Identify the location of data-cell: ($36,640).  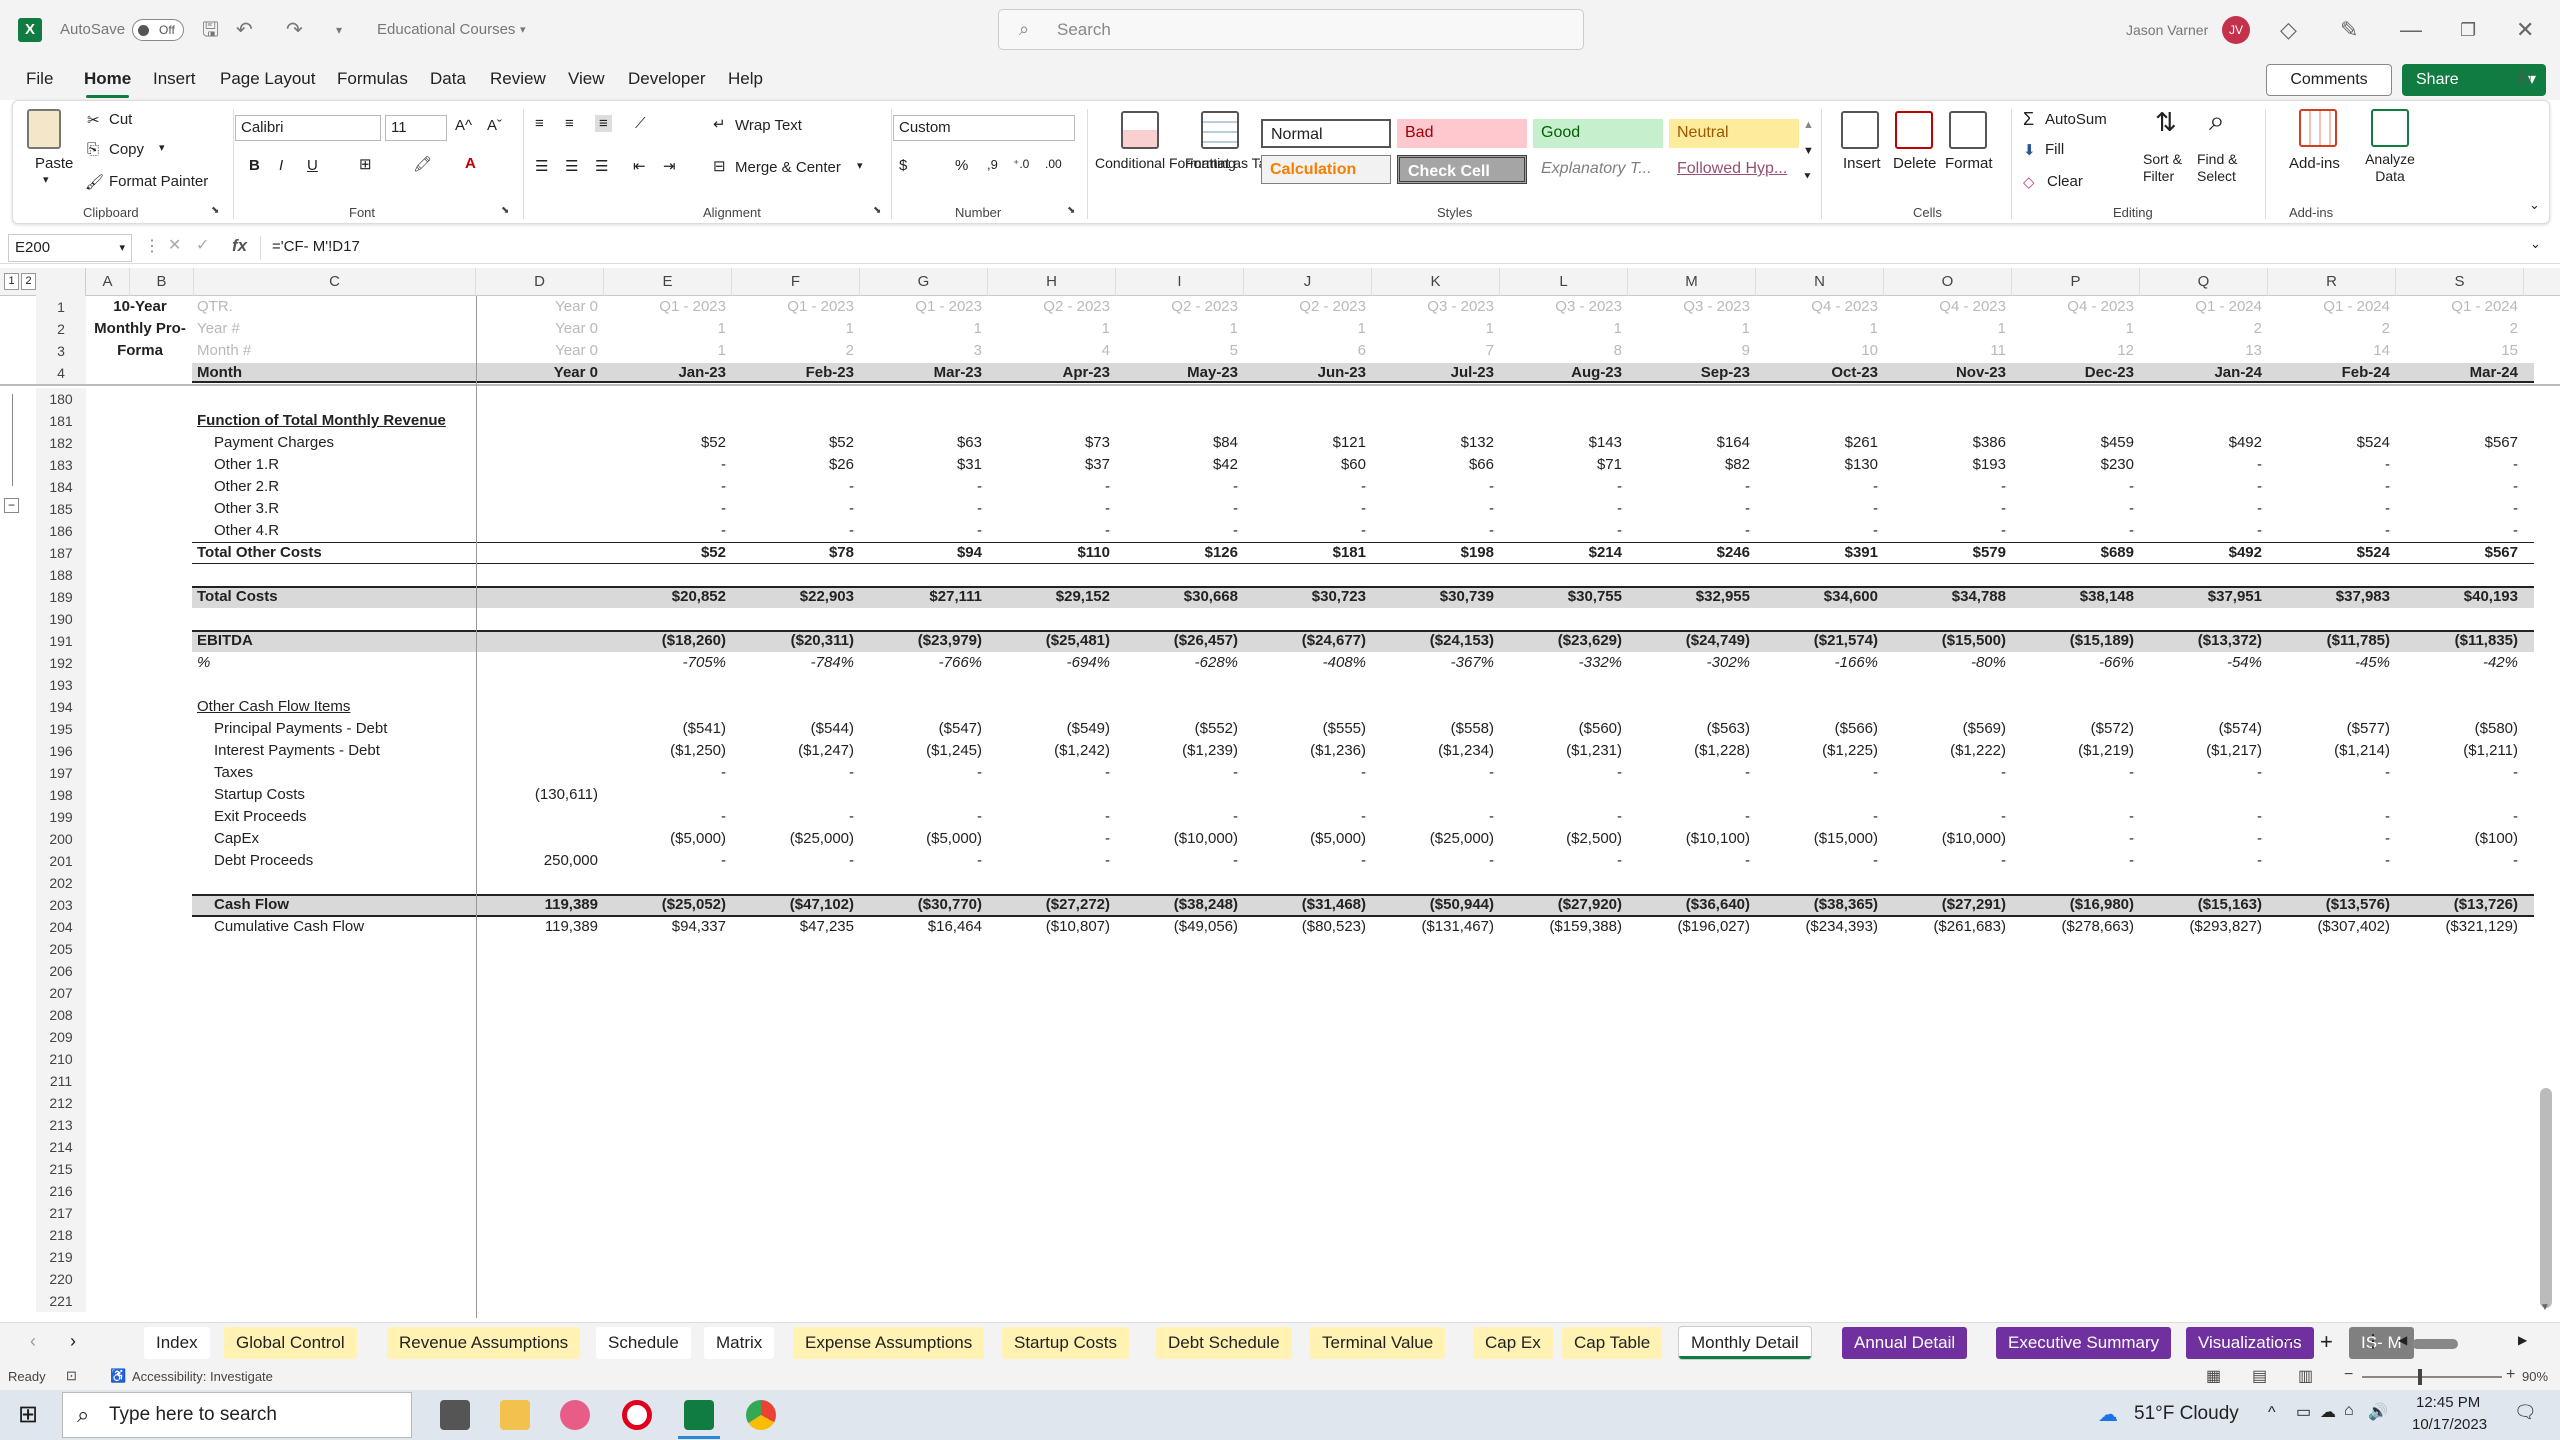
(1692, 905).